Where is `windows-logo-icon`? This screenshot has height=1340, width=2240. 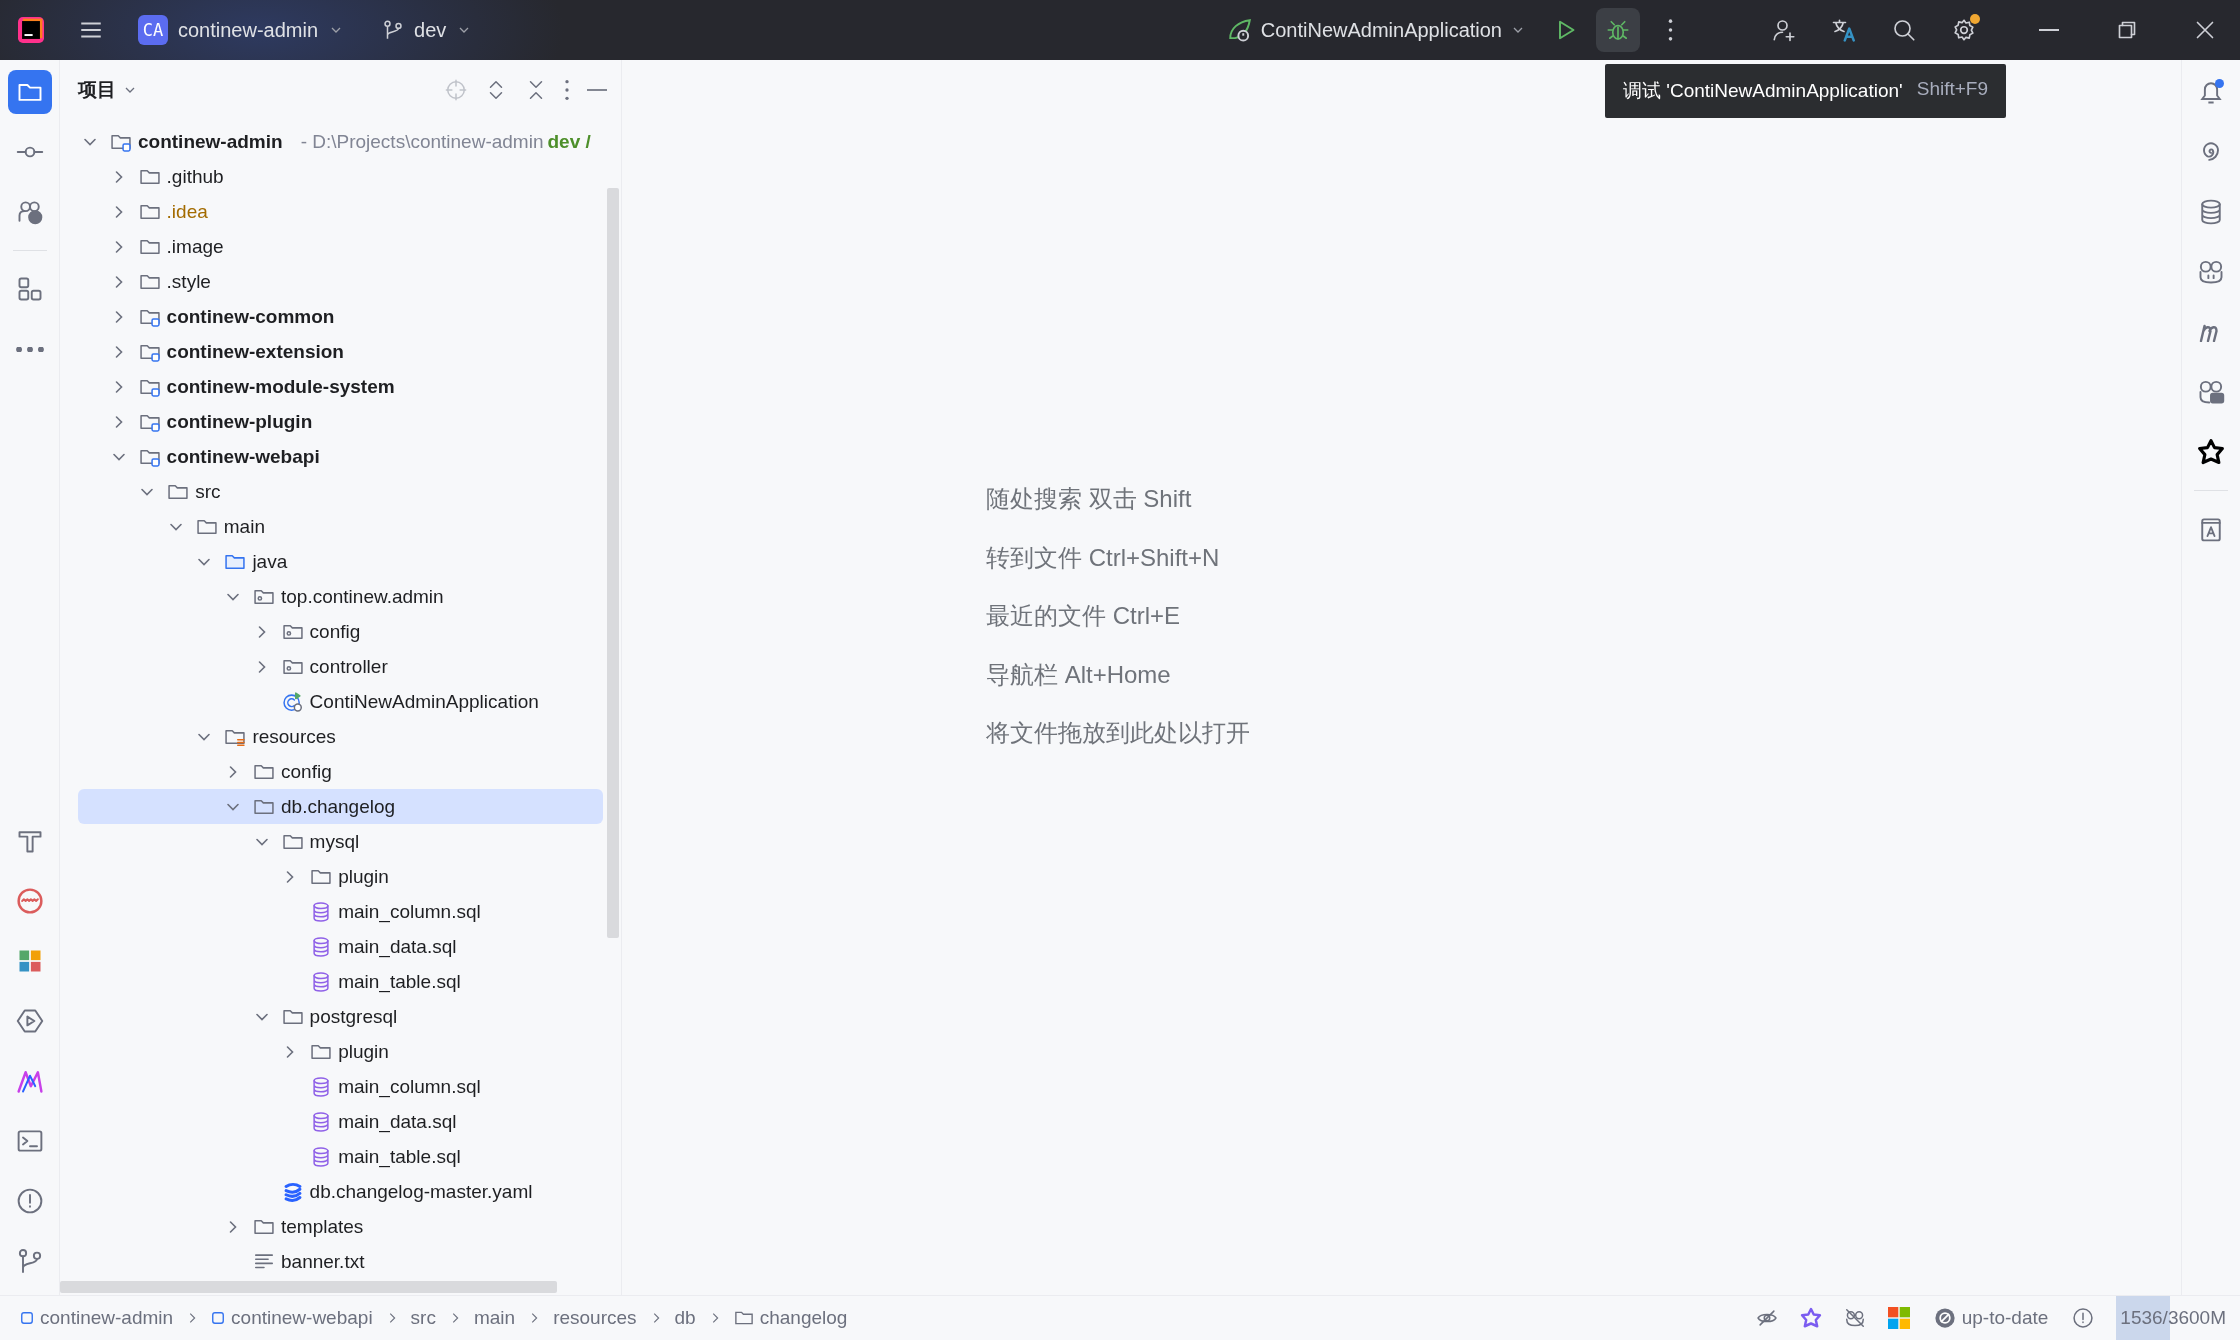
windows-logo-icon is located at coordinates (1898, 1318).